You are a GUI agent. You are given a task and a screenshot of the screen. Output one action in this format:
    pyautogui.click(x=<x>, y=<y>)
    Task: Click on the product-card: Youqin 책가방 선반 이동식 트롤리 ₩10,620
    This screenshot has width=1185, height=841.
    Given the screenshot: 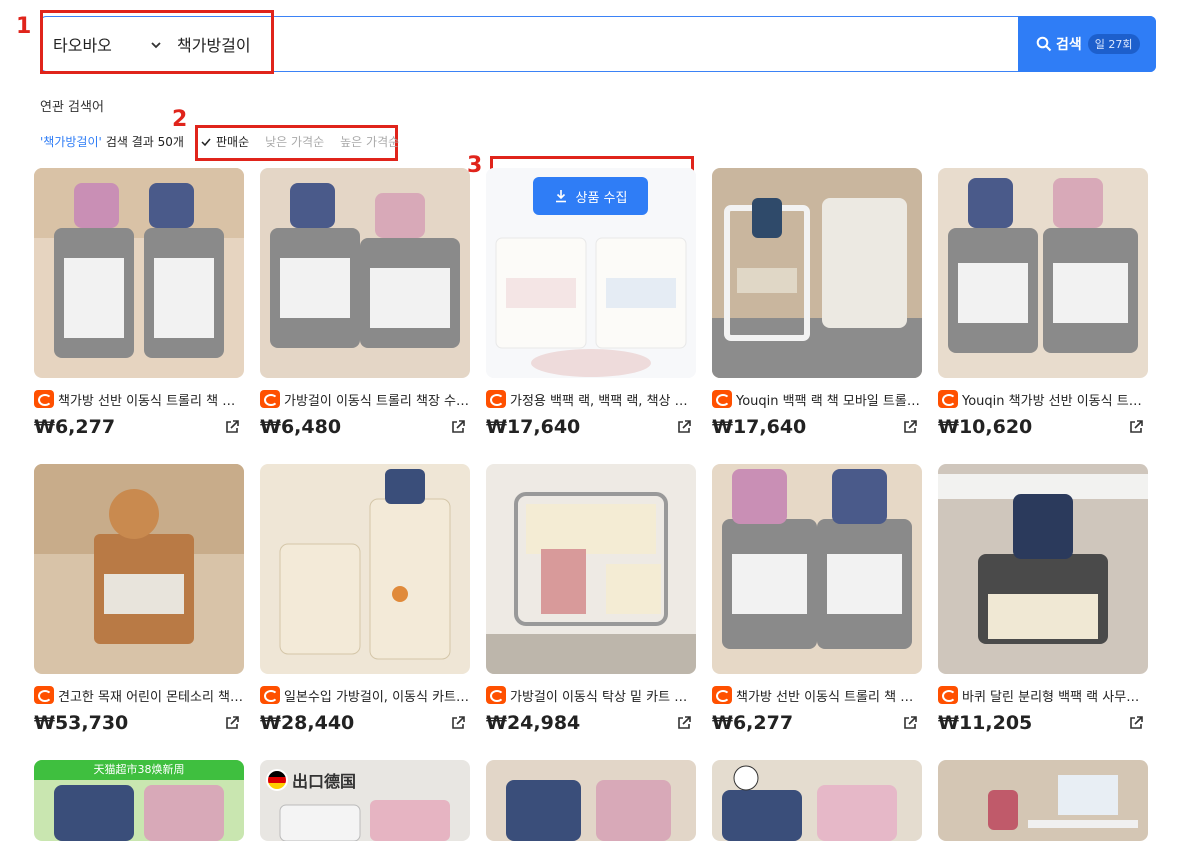 What is the action you would take?
    pyautogui.click(x=1043, y=303)
    